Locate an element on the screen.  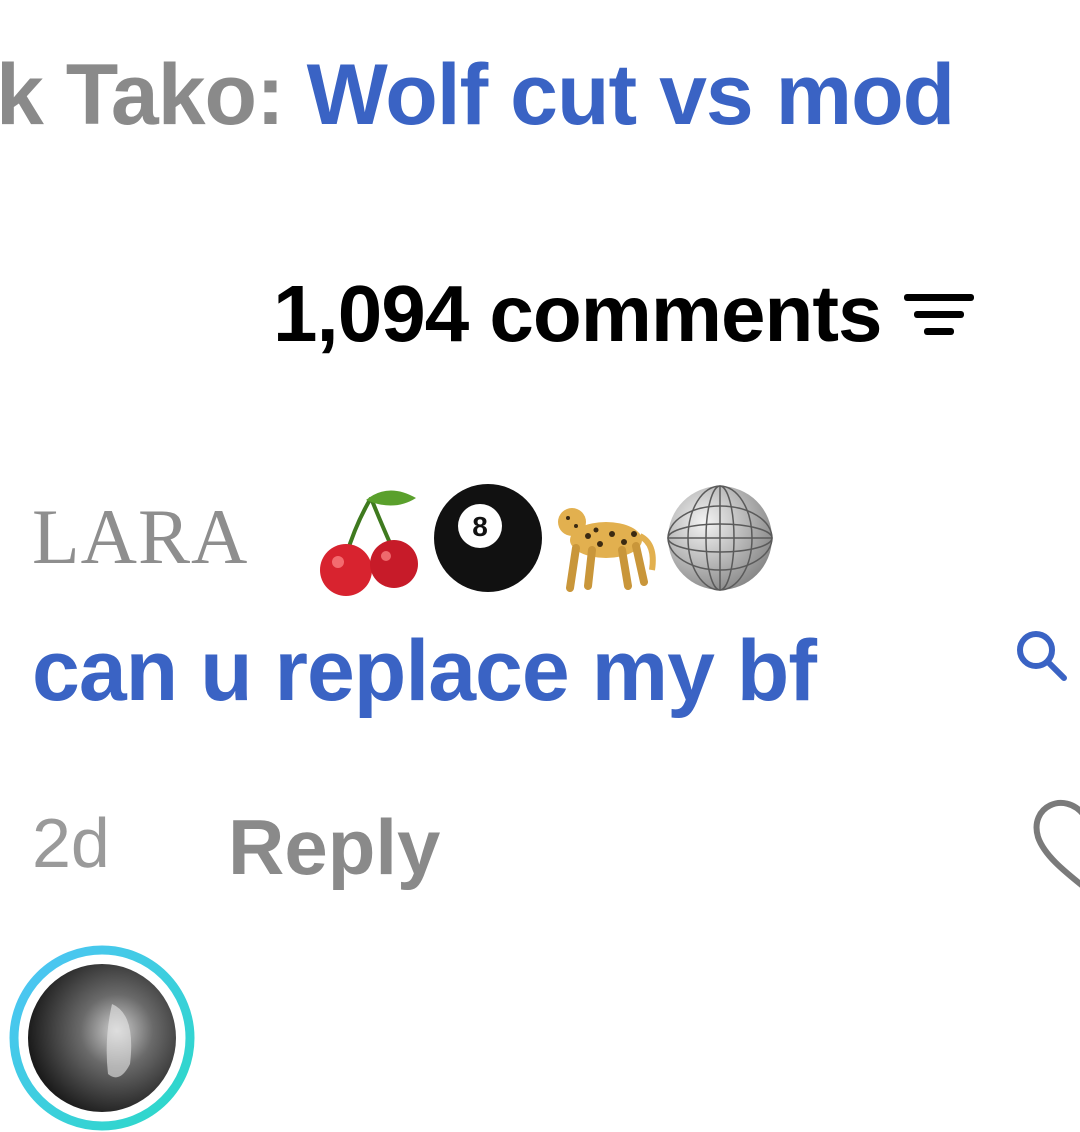
heart-outline-icon is located at coordinates (1052, 845).